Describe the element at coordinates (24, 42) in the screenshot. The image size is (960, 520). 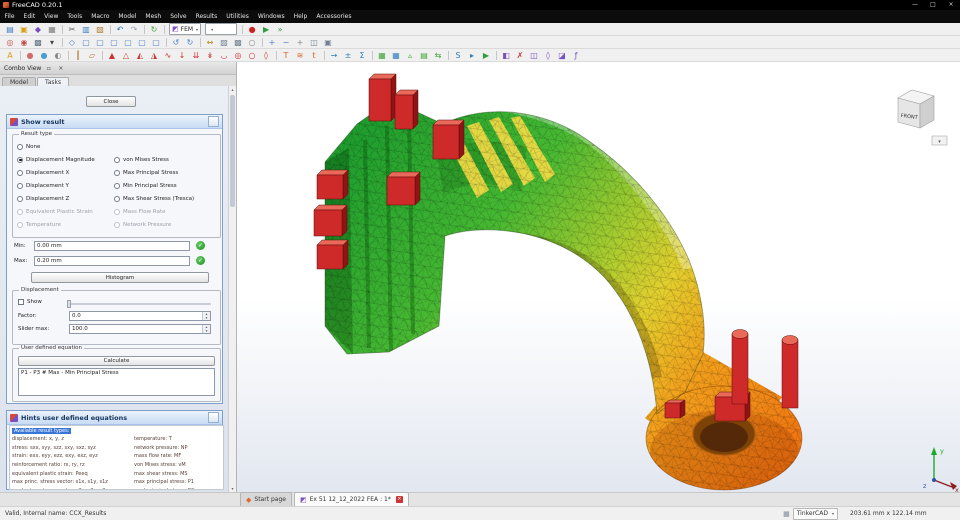
I see `fit-selection-icon: ◉` at that location.